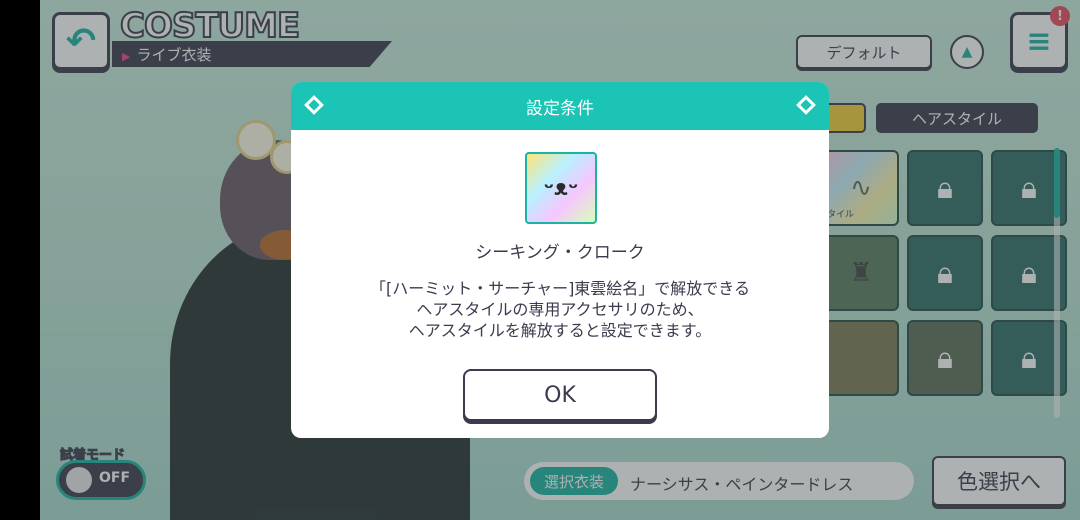 This screenshot has width=1080, height=520. I want to click on item-name: シーキング・クローク, so click(560, 253).